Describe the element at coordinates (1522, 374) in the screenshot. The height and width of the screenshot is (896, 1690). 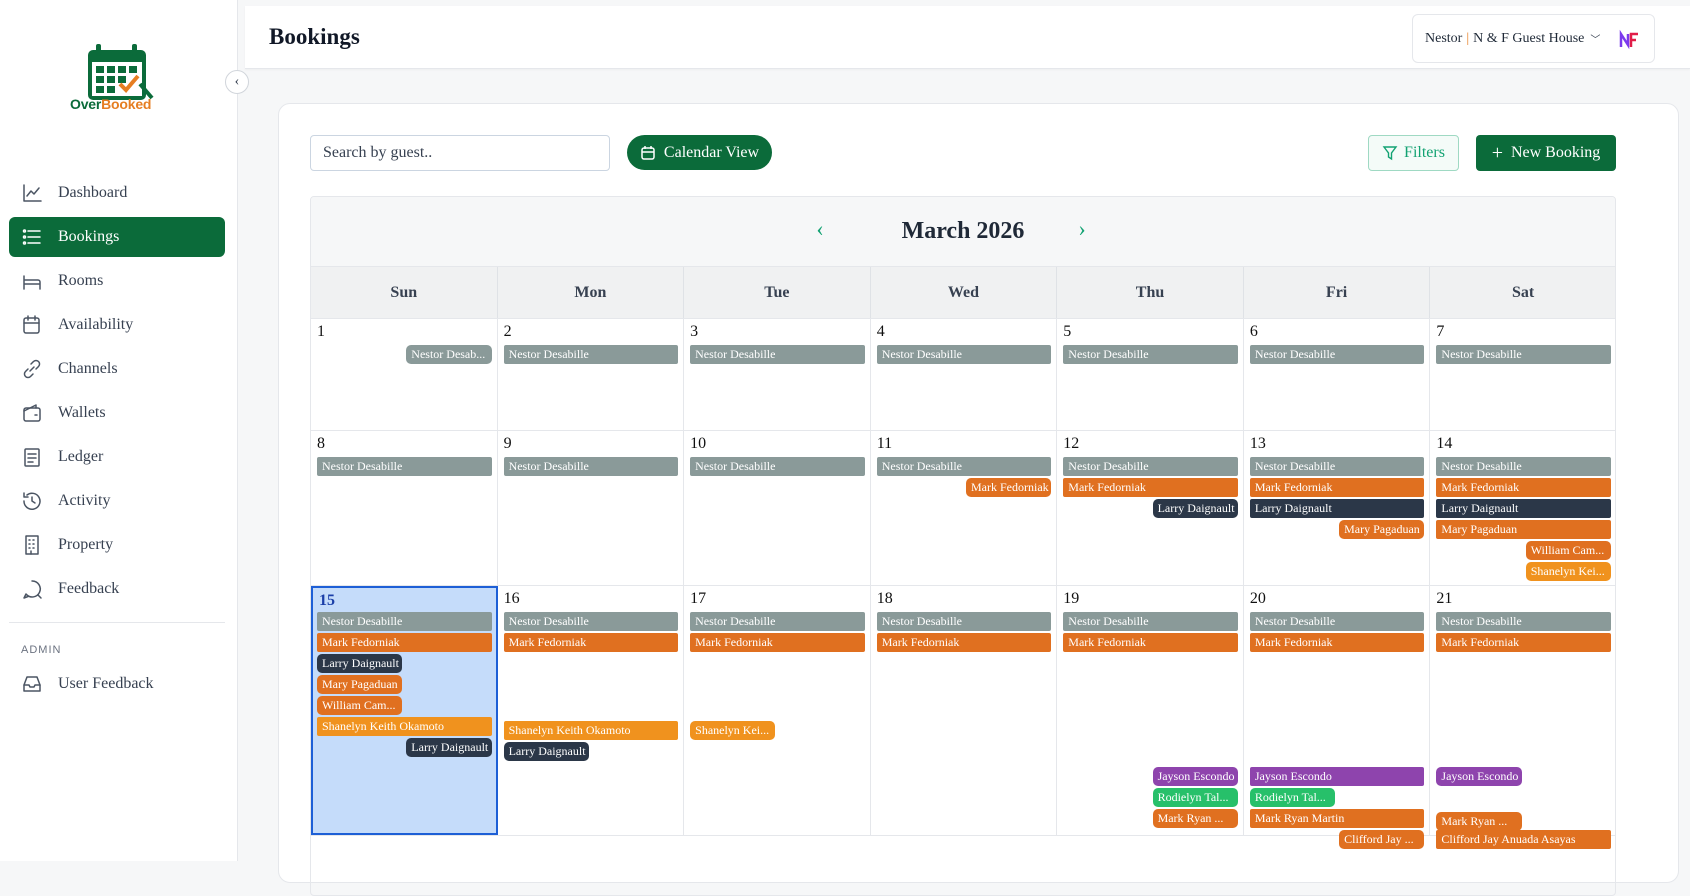
I see `calendar-day: 7` at that location.